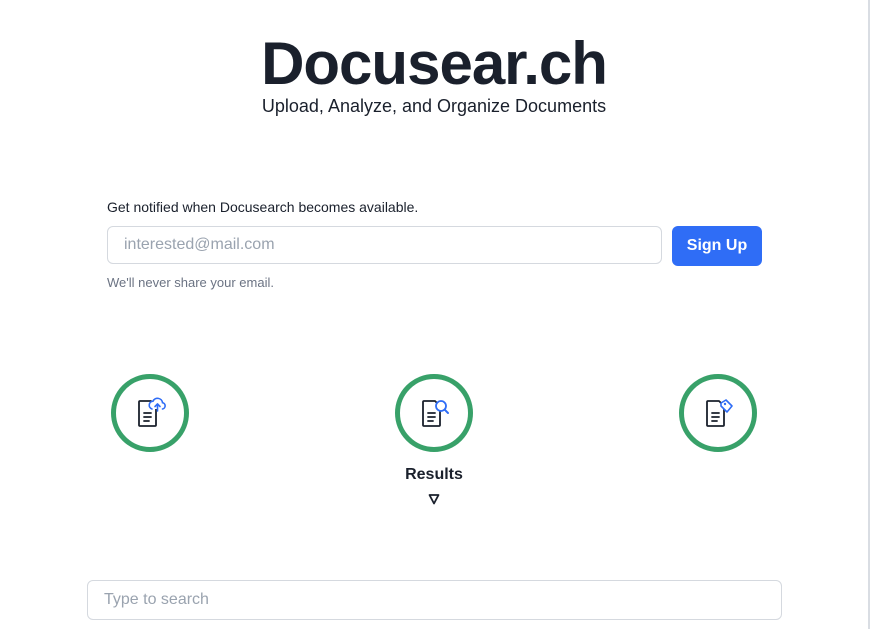  I want to click on feature-results, so click(434, 413).